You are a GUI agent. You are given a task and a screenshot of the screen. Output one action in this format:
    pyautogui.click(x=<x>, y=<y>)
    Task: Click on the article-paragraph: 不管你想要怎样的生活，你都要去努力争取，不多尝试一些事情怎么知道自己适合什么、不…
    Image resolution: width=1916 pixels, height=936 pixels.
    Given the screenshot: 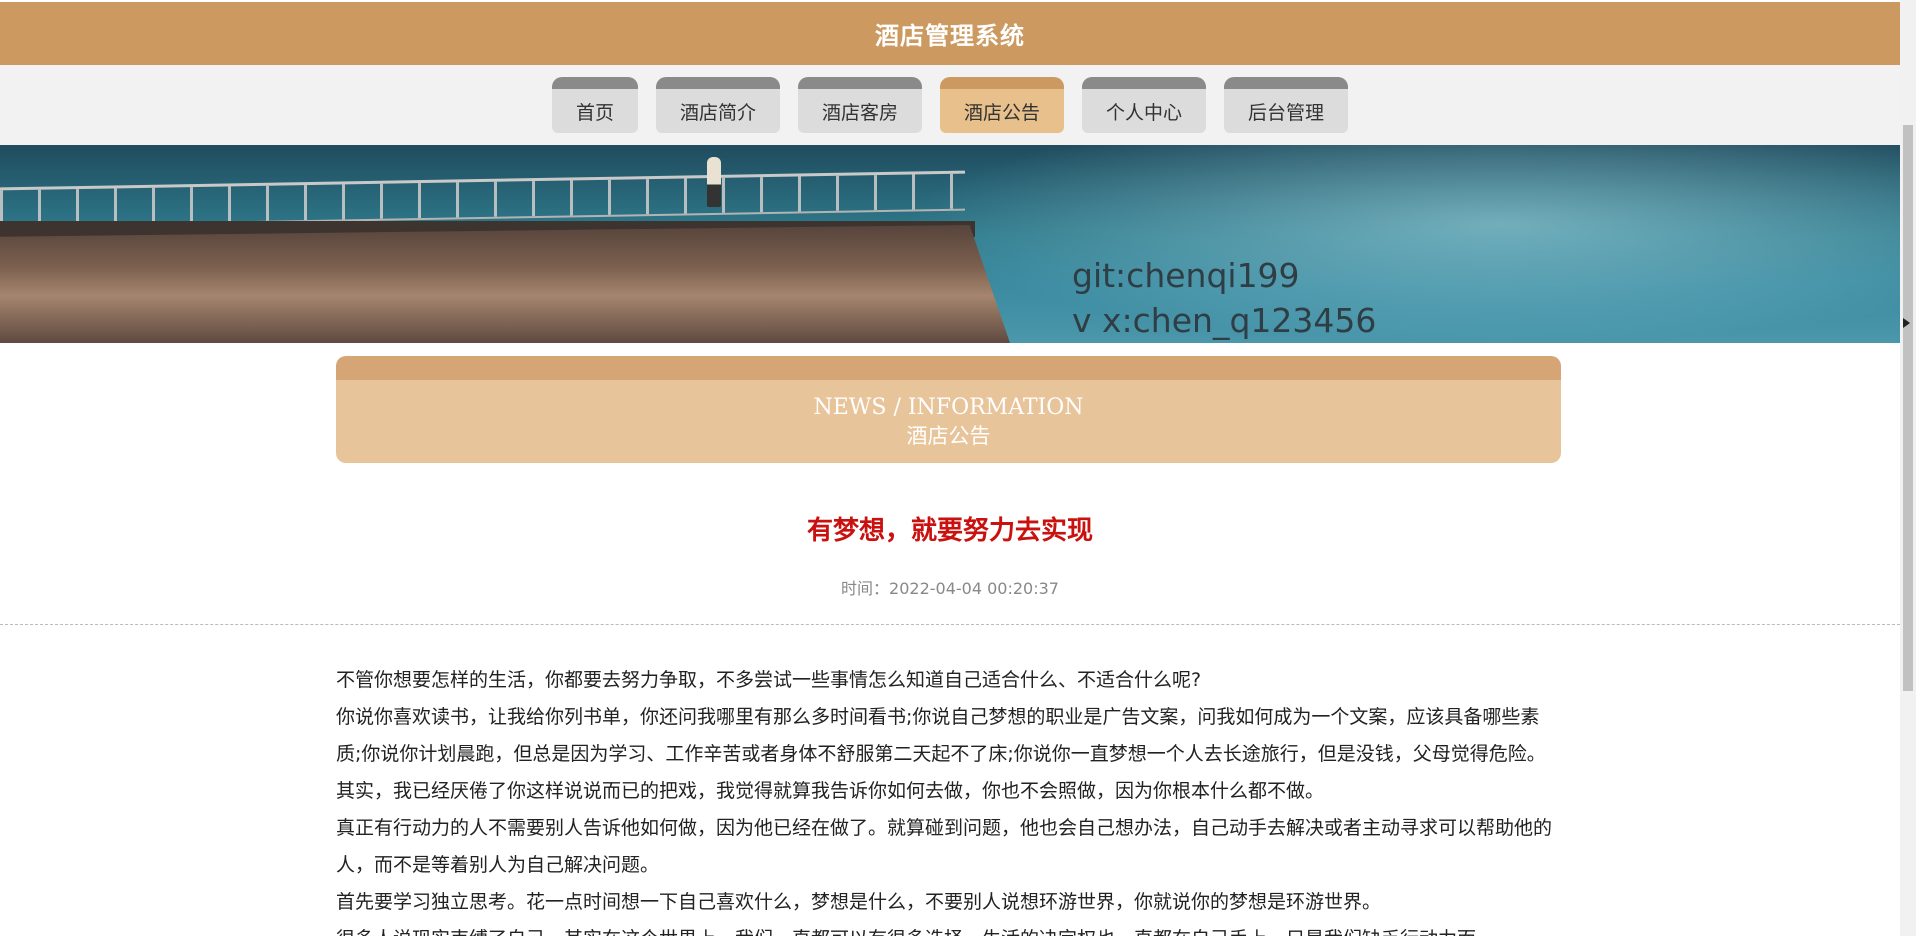 What is the action you would take?
    pyautogui.click(x=769, y=680)
    